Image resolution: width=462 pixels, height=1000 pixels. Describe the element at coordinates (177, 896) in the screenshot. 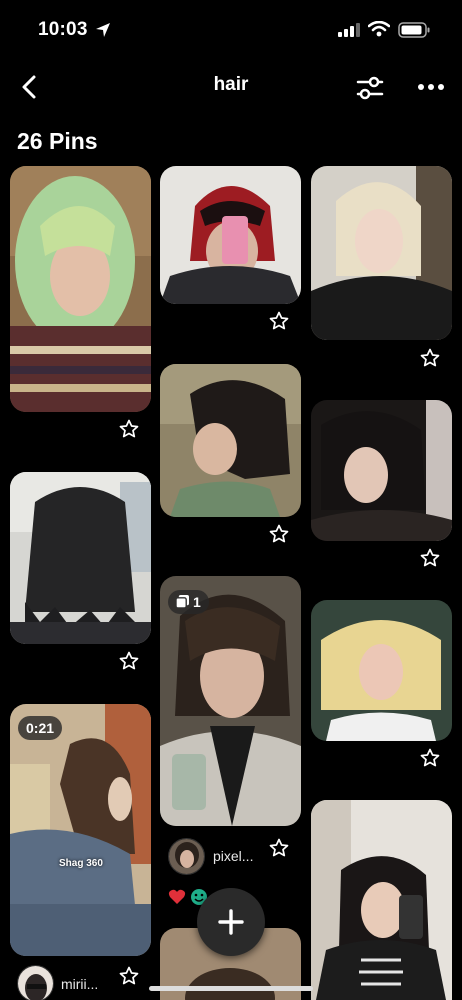

I see `heart-reaction-icon` at that location.